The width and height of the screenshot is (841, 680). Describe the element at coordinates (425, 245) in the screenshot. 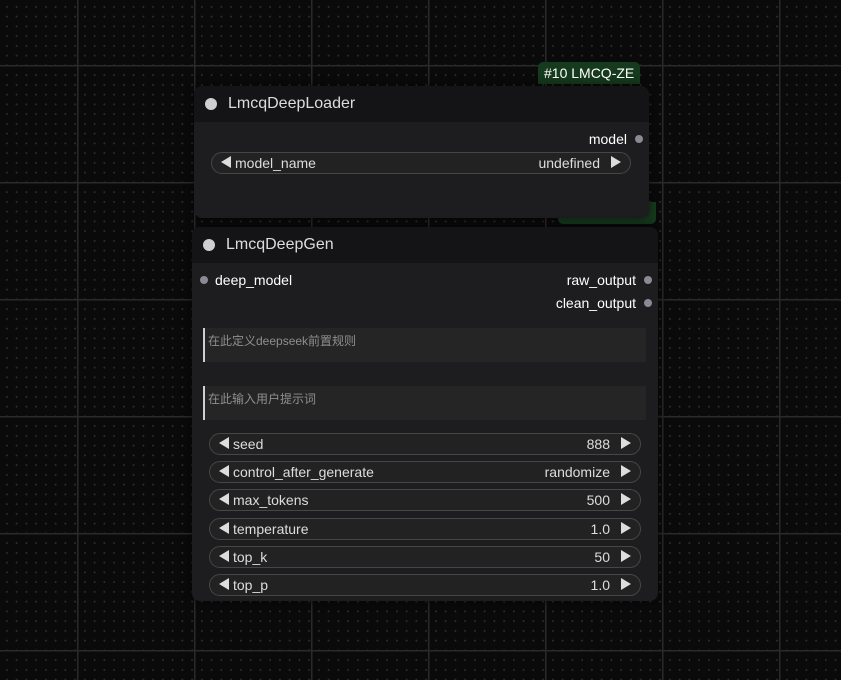

I see `node-header: LmcqDeepGen` at that location.